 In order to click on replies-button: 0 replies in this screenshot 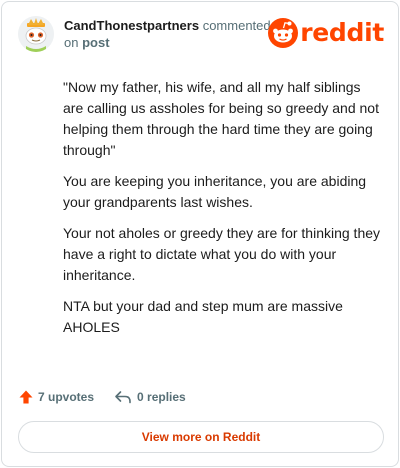, I will do `click(150, 397)`.